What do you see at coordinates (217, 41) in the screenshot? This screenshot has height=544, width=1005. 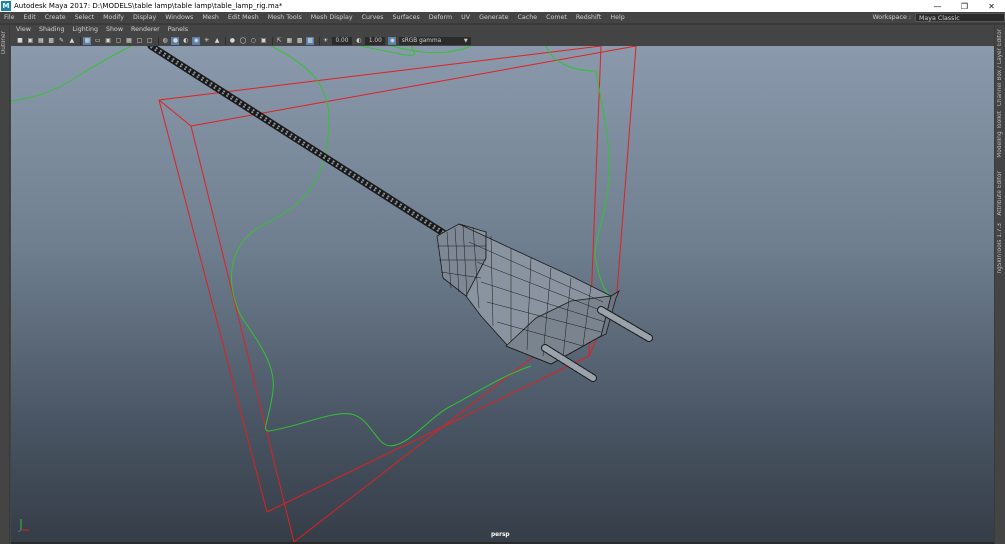 I see `shadows-icon: ▲` at bounding box center [217, 41].